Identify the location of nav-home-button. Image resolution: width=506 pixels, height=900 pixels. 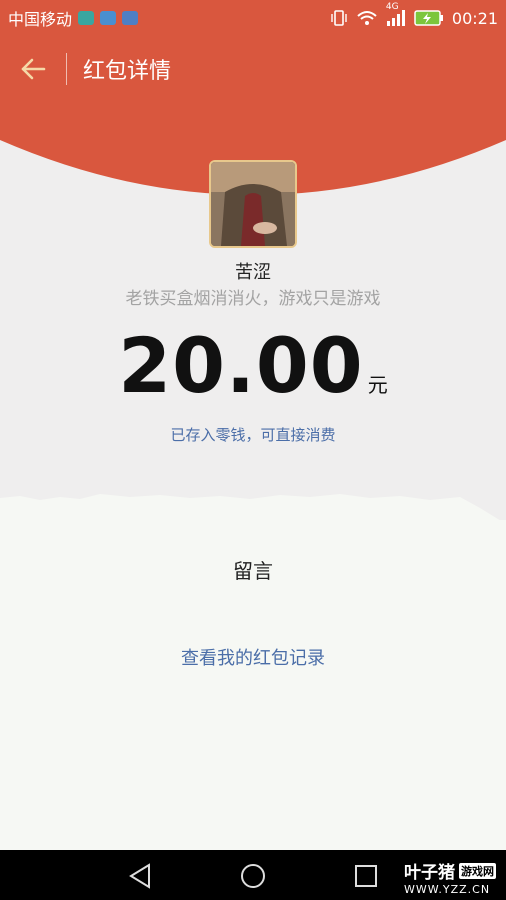
(253, 876).